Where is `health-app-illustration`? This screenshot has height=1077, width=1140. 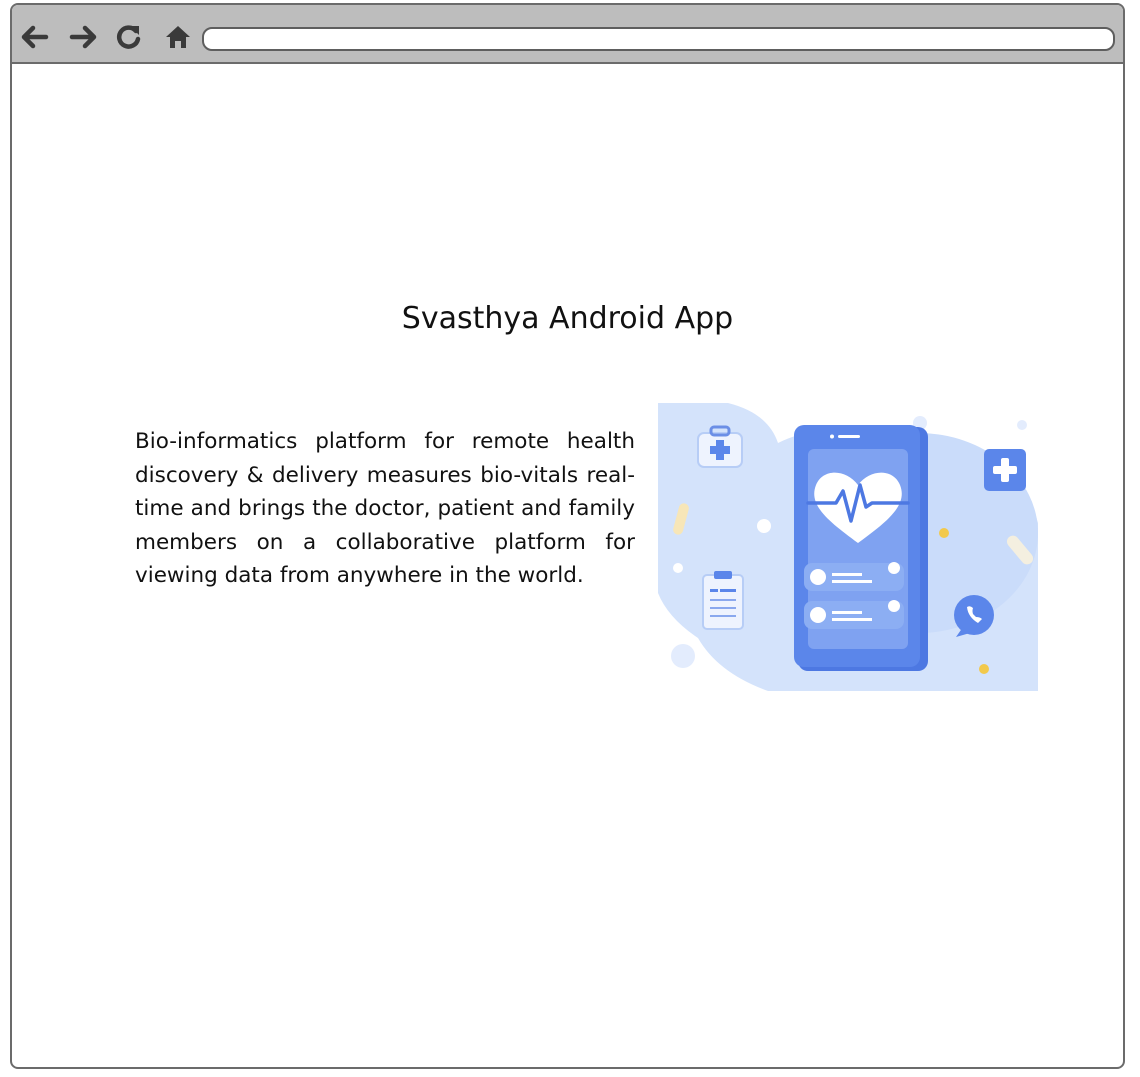
health-app-illustration is located at coordinates (848, 547).